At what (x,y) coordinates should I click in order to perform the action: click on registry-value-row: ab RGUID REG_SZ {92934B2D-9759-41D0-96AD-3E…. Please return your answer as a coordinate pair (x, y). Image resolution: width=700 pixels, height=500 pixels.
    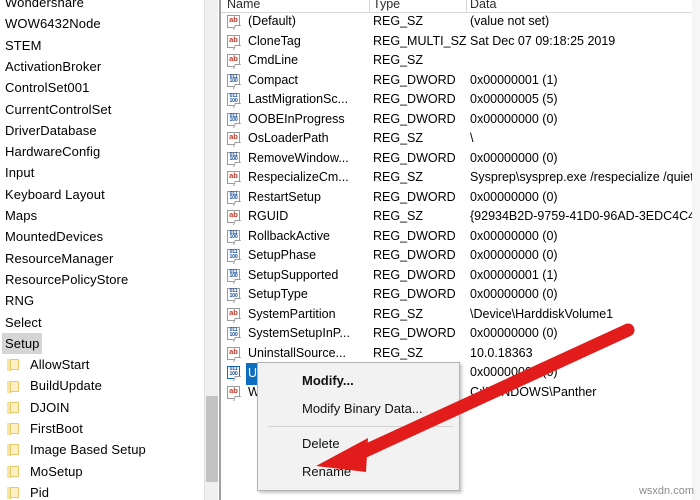
    Looking at the image, I should click on (460, 217).